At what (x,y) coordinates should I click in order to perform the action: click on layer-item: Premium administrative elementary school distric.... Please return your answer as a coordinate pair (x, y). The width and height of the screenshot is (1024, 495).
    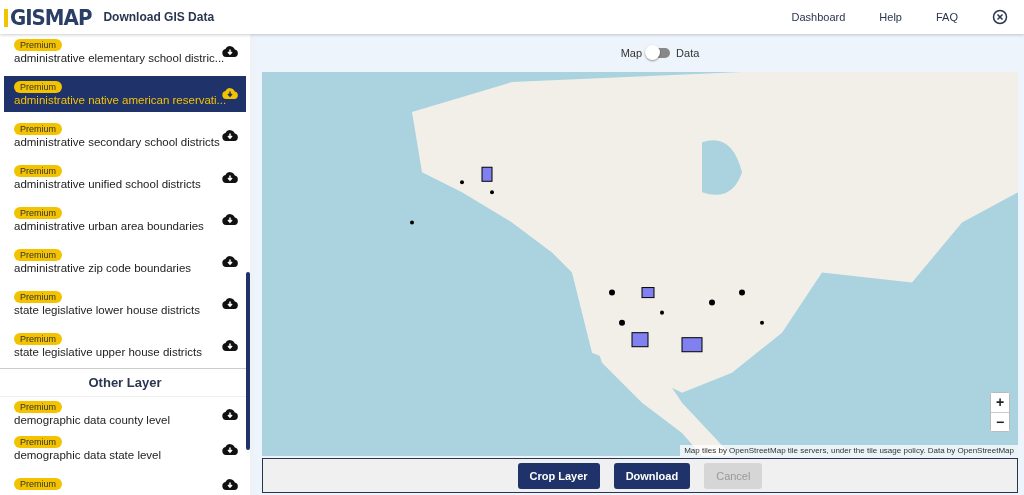
    Looking at the image, I should click on (125, 52).